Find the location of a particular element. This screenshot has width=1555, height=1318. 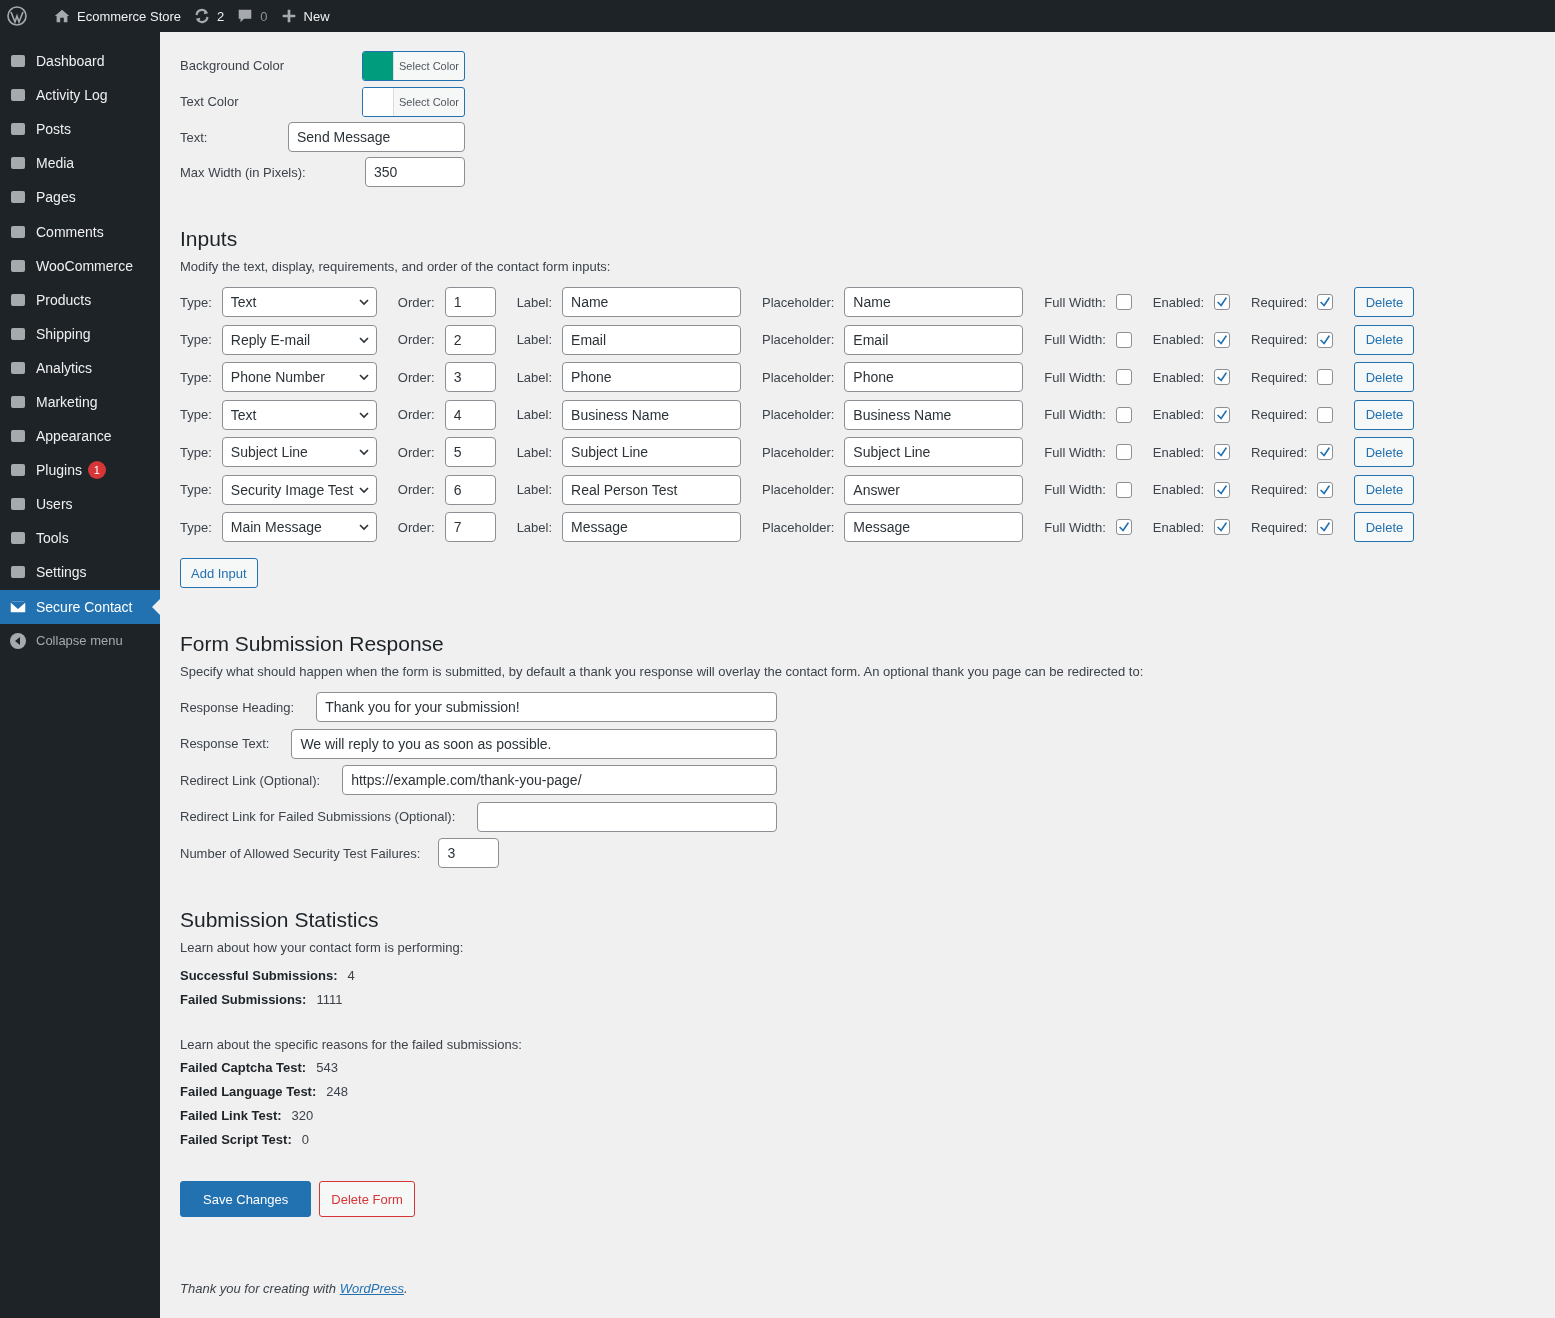

label-field: Message is located at coordinates (652, 527).